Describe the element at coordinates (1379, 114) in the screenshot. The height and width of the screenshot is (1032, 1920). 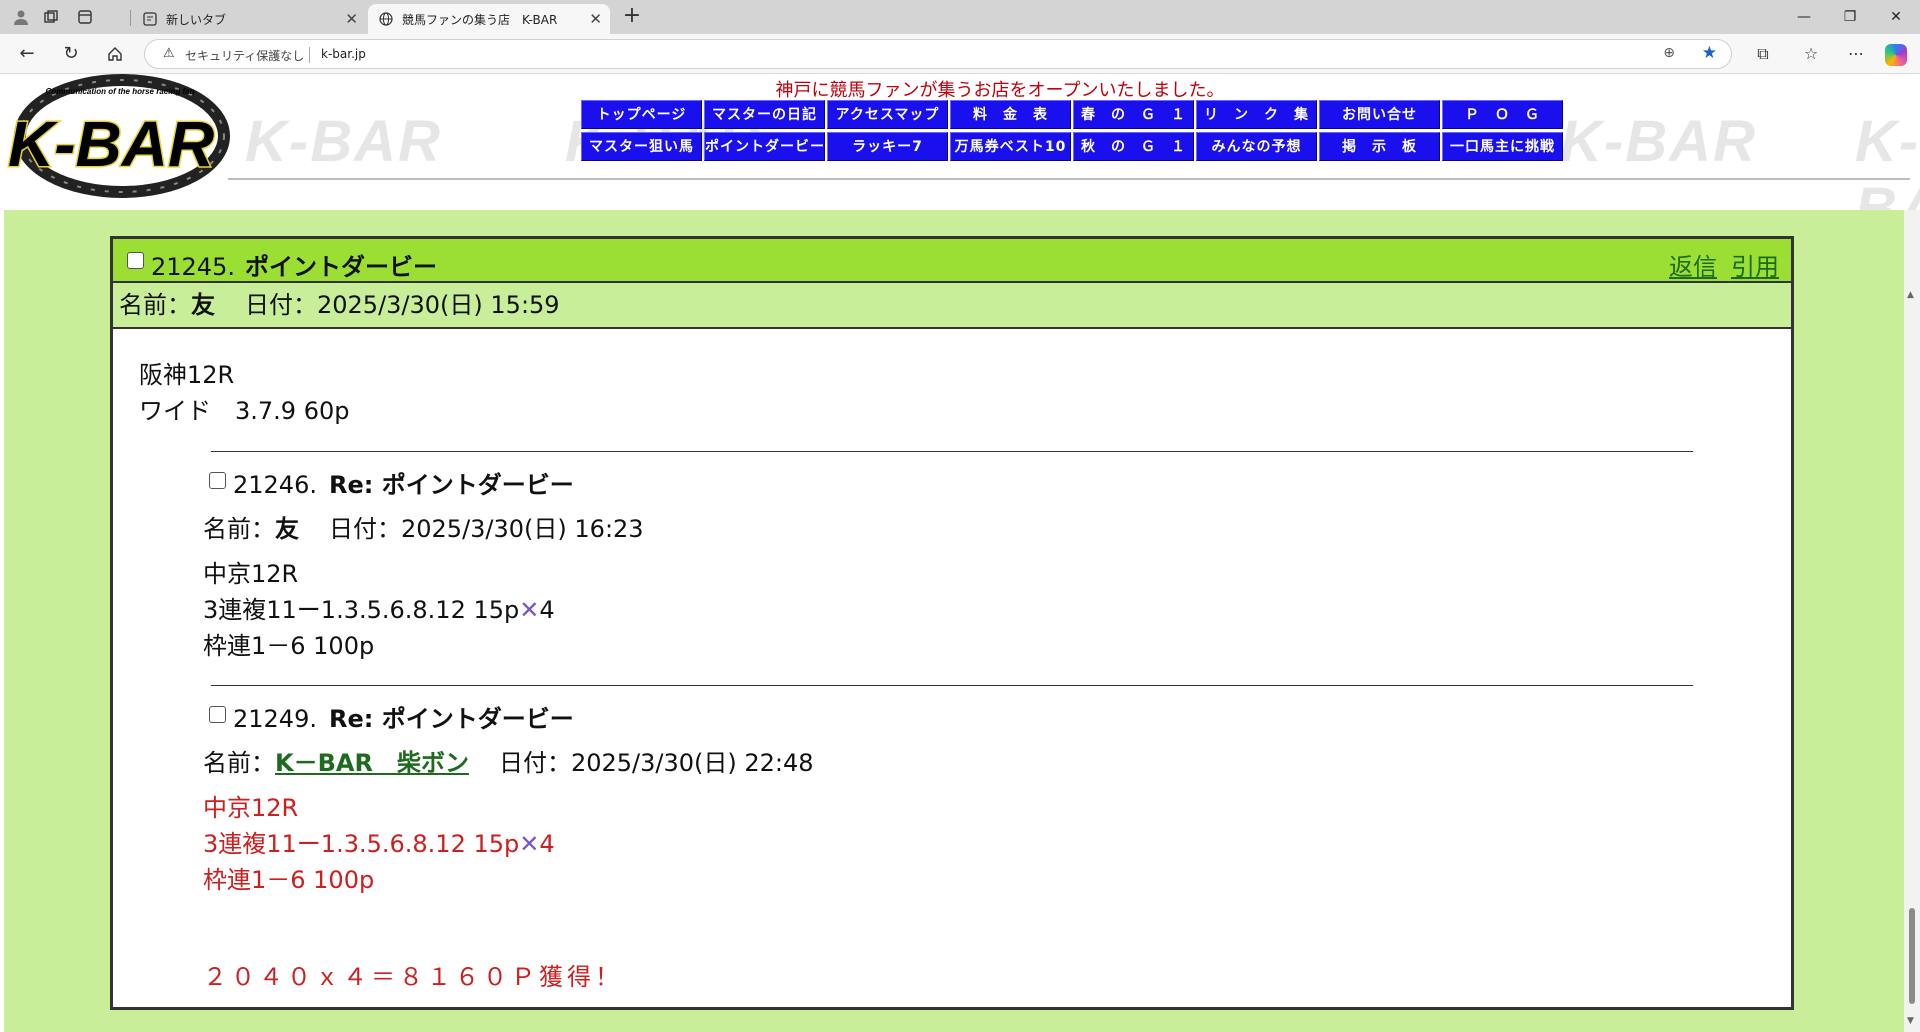
I see `menu-contact: お問い合せ` at that location.